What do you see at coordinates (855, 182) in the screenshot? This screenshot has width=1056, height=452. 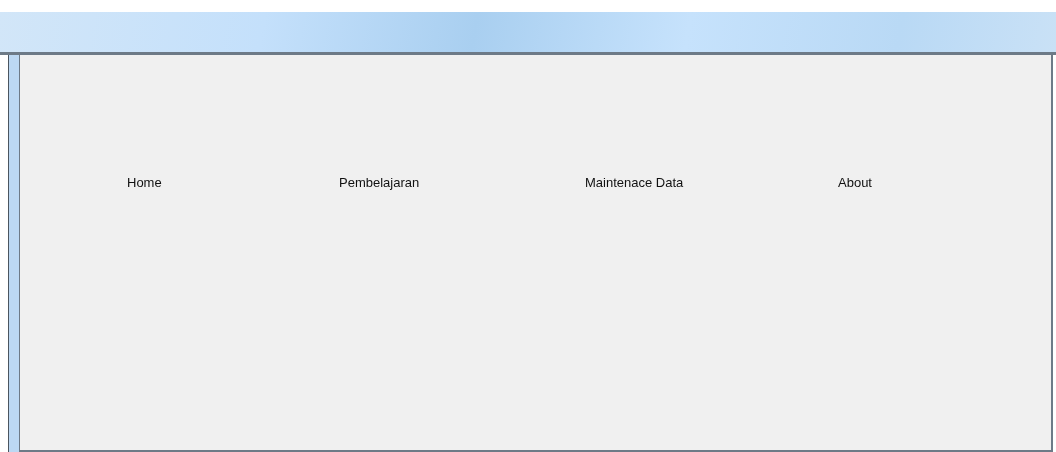 I see `menu-item: About` at bounding box center [855, 182].